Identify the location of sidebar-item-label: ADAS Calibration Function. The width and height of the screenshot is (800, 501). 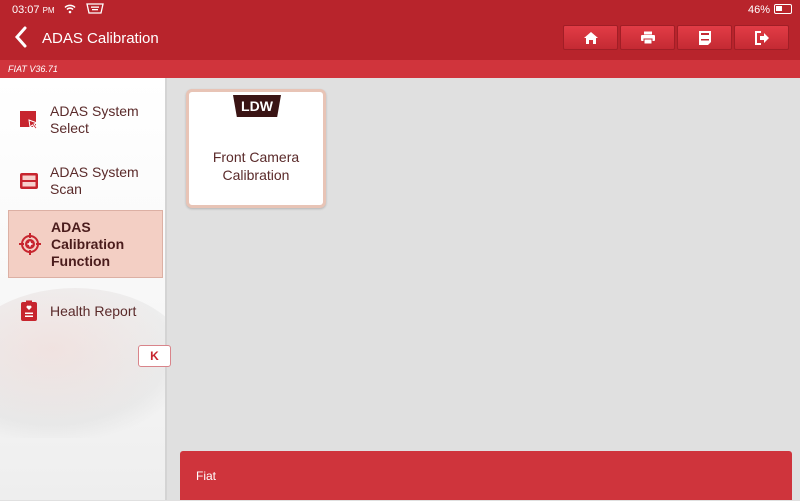
(88, 243).